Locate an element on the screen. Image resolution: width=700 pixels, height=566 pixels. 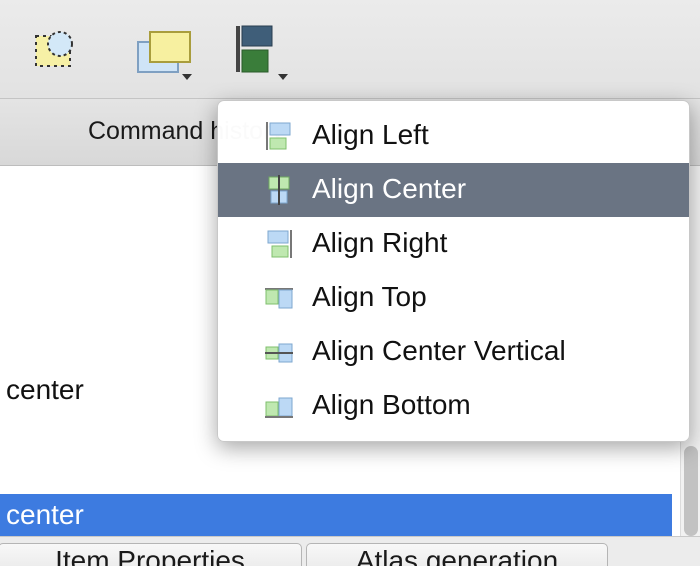
menu-item-label: Align Bottom is located at coordinates (391, 404).